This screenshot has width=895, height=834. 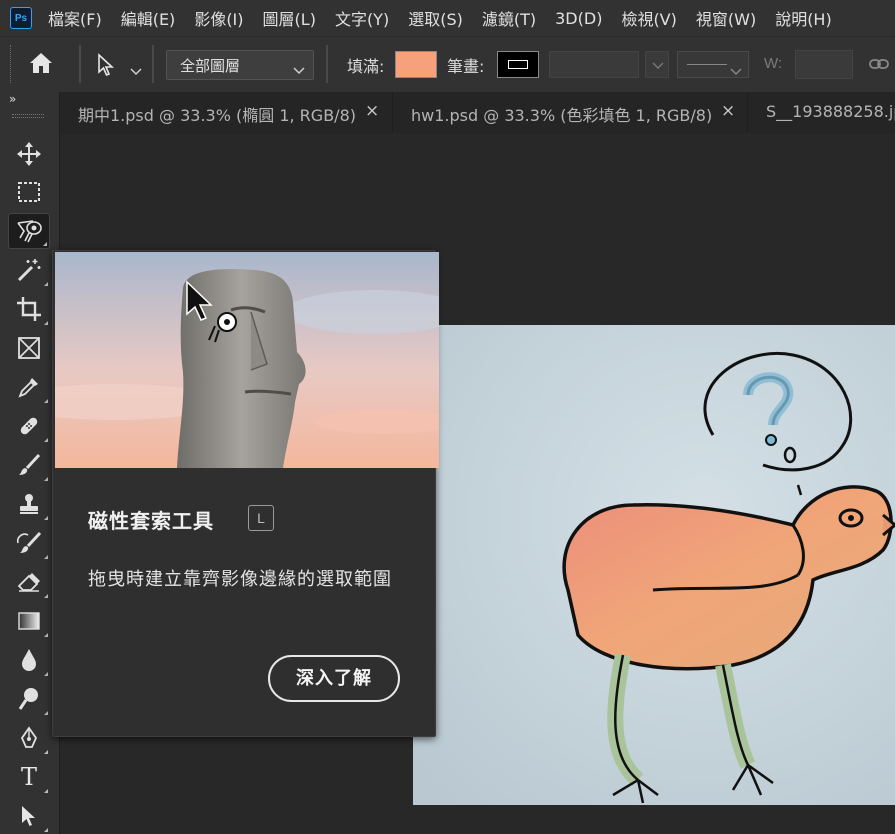 What do you see at coordinates (11, 64) in the screenshot?
I see `options-bar-grip` at bounding box center [11, 64].